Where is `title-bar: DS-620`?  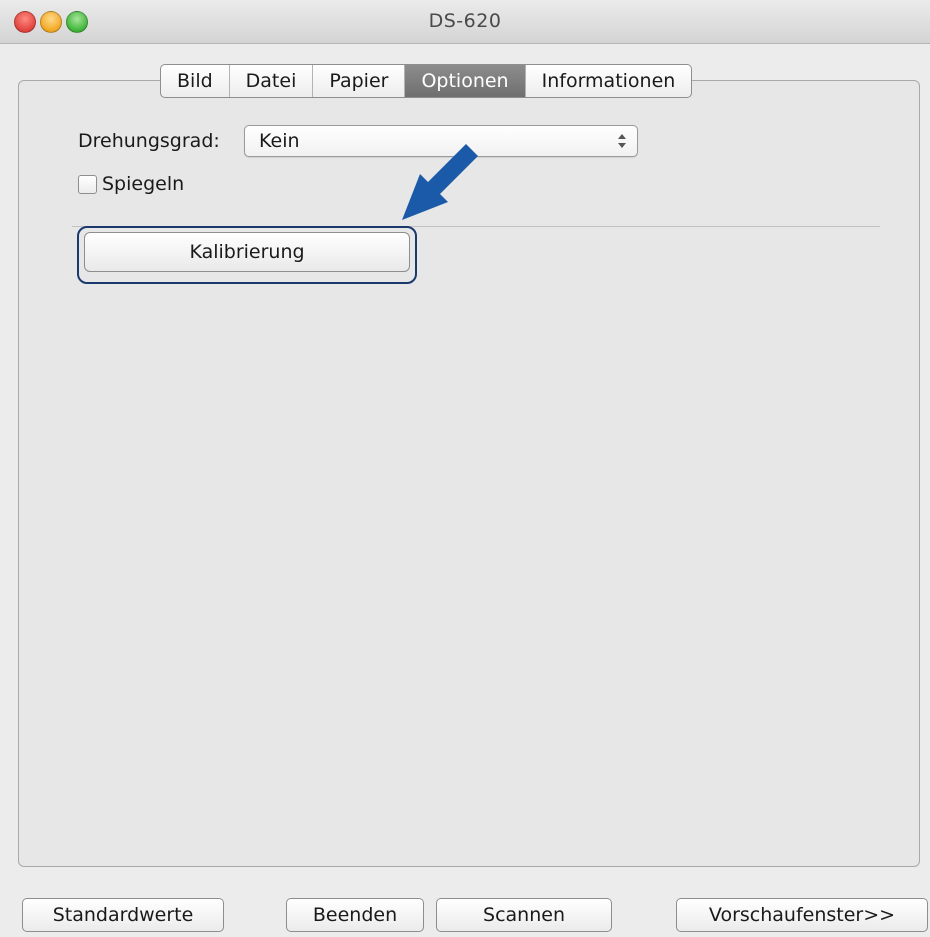
title-bar: DS-620 is located at coordinates (465, 22).